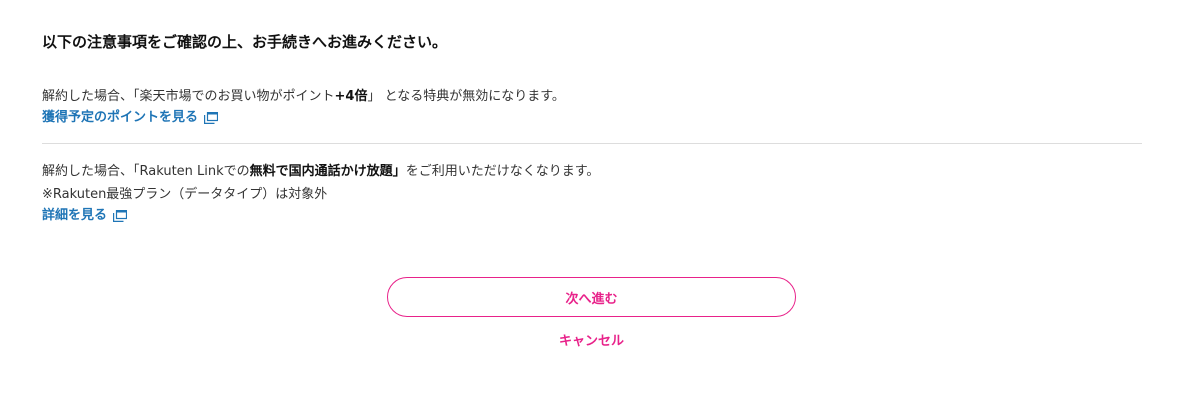 This screenshot has width=1186, height=402. Describe the element at coordinates (502, 171) in the screenshot. I see `notice-text-post: をご利用いただけなくなります。` at that location.